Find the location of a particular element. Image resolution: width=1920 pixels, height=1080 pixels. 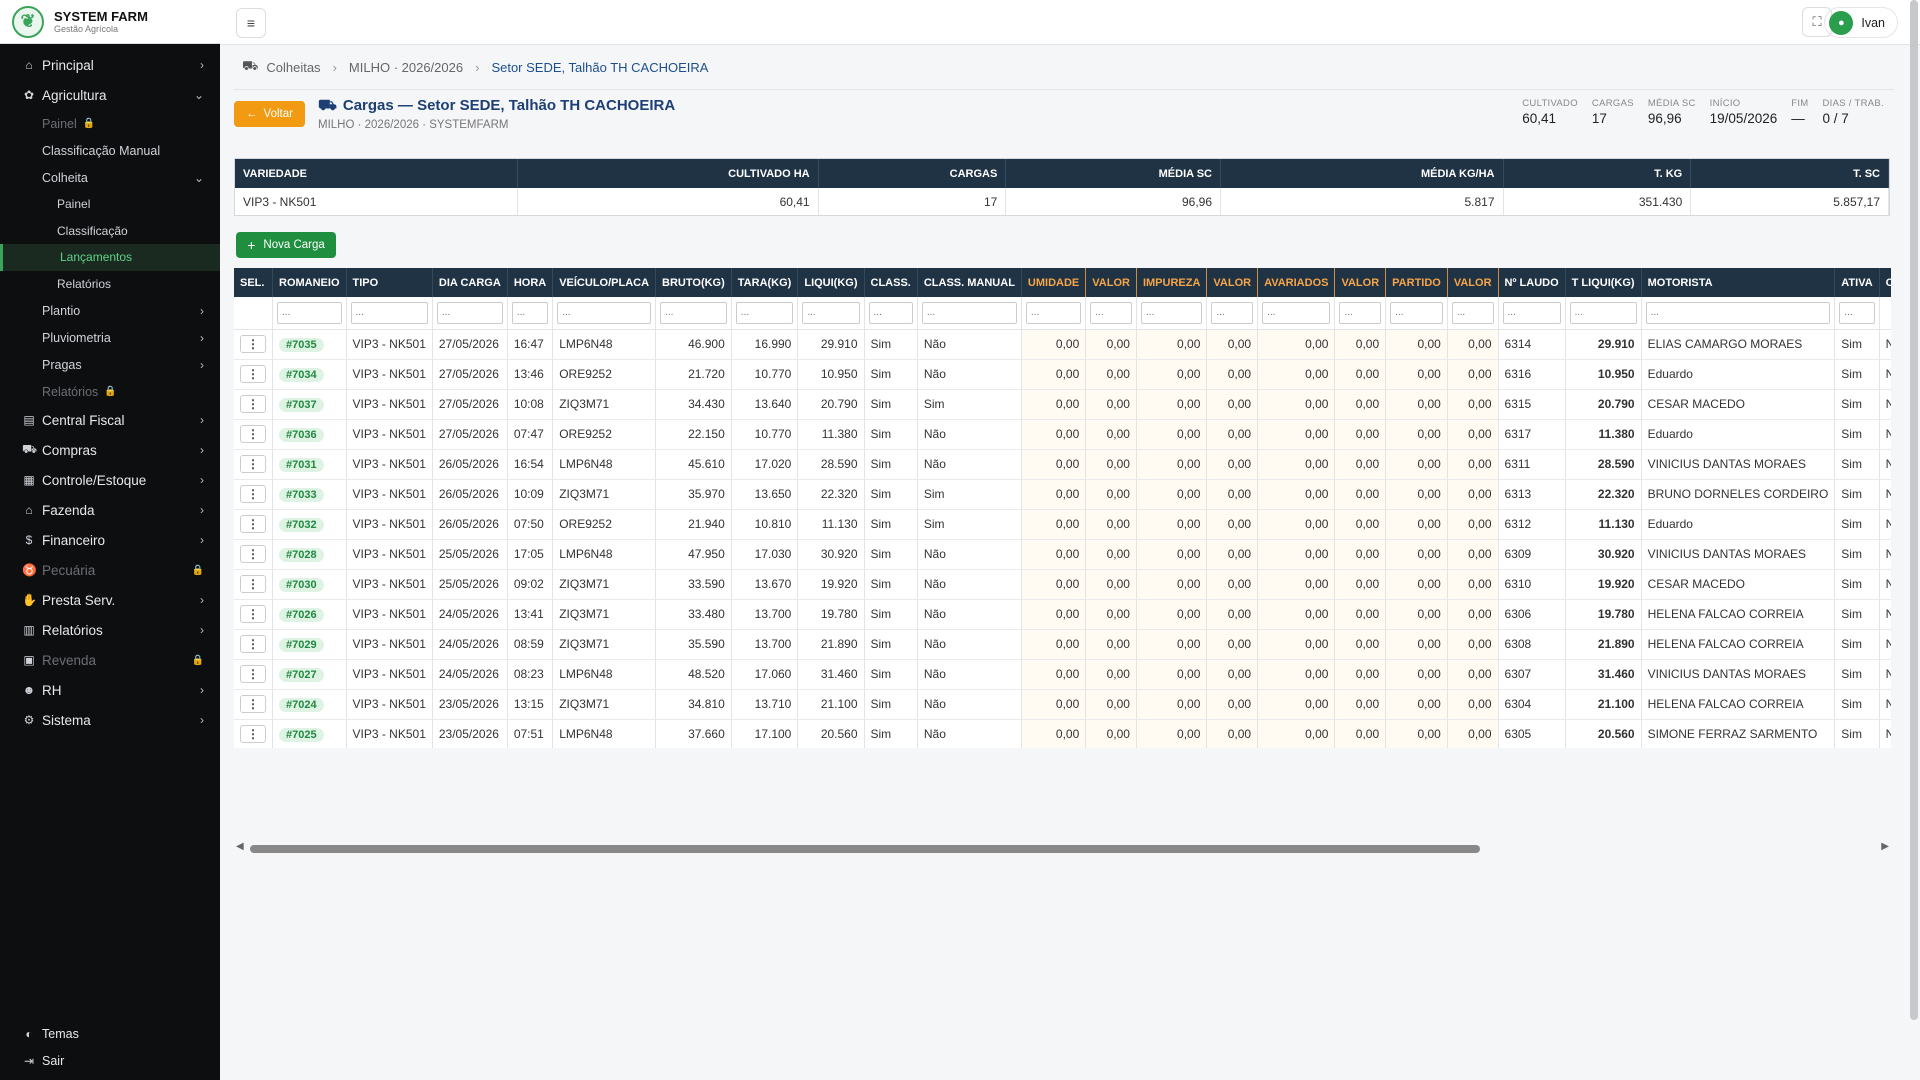

romaneio-badge: #7030 is located at coordinates (301, 584).